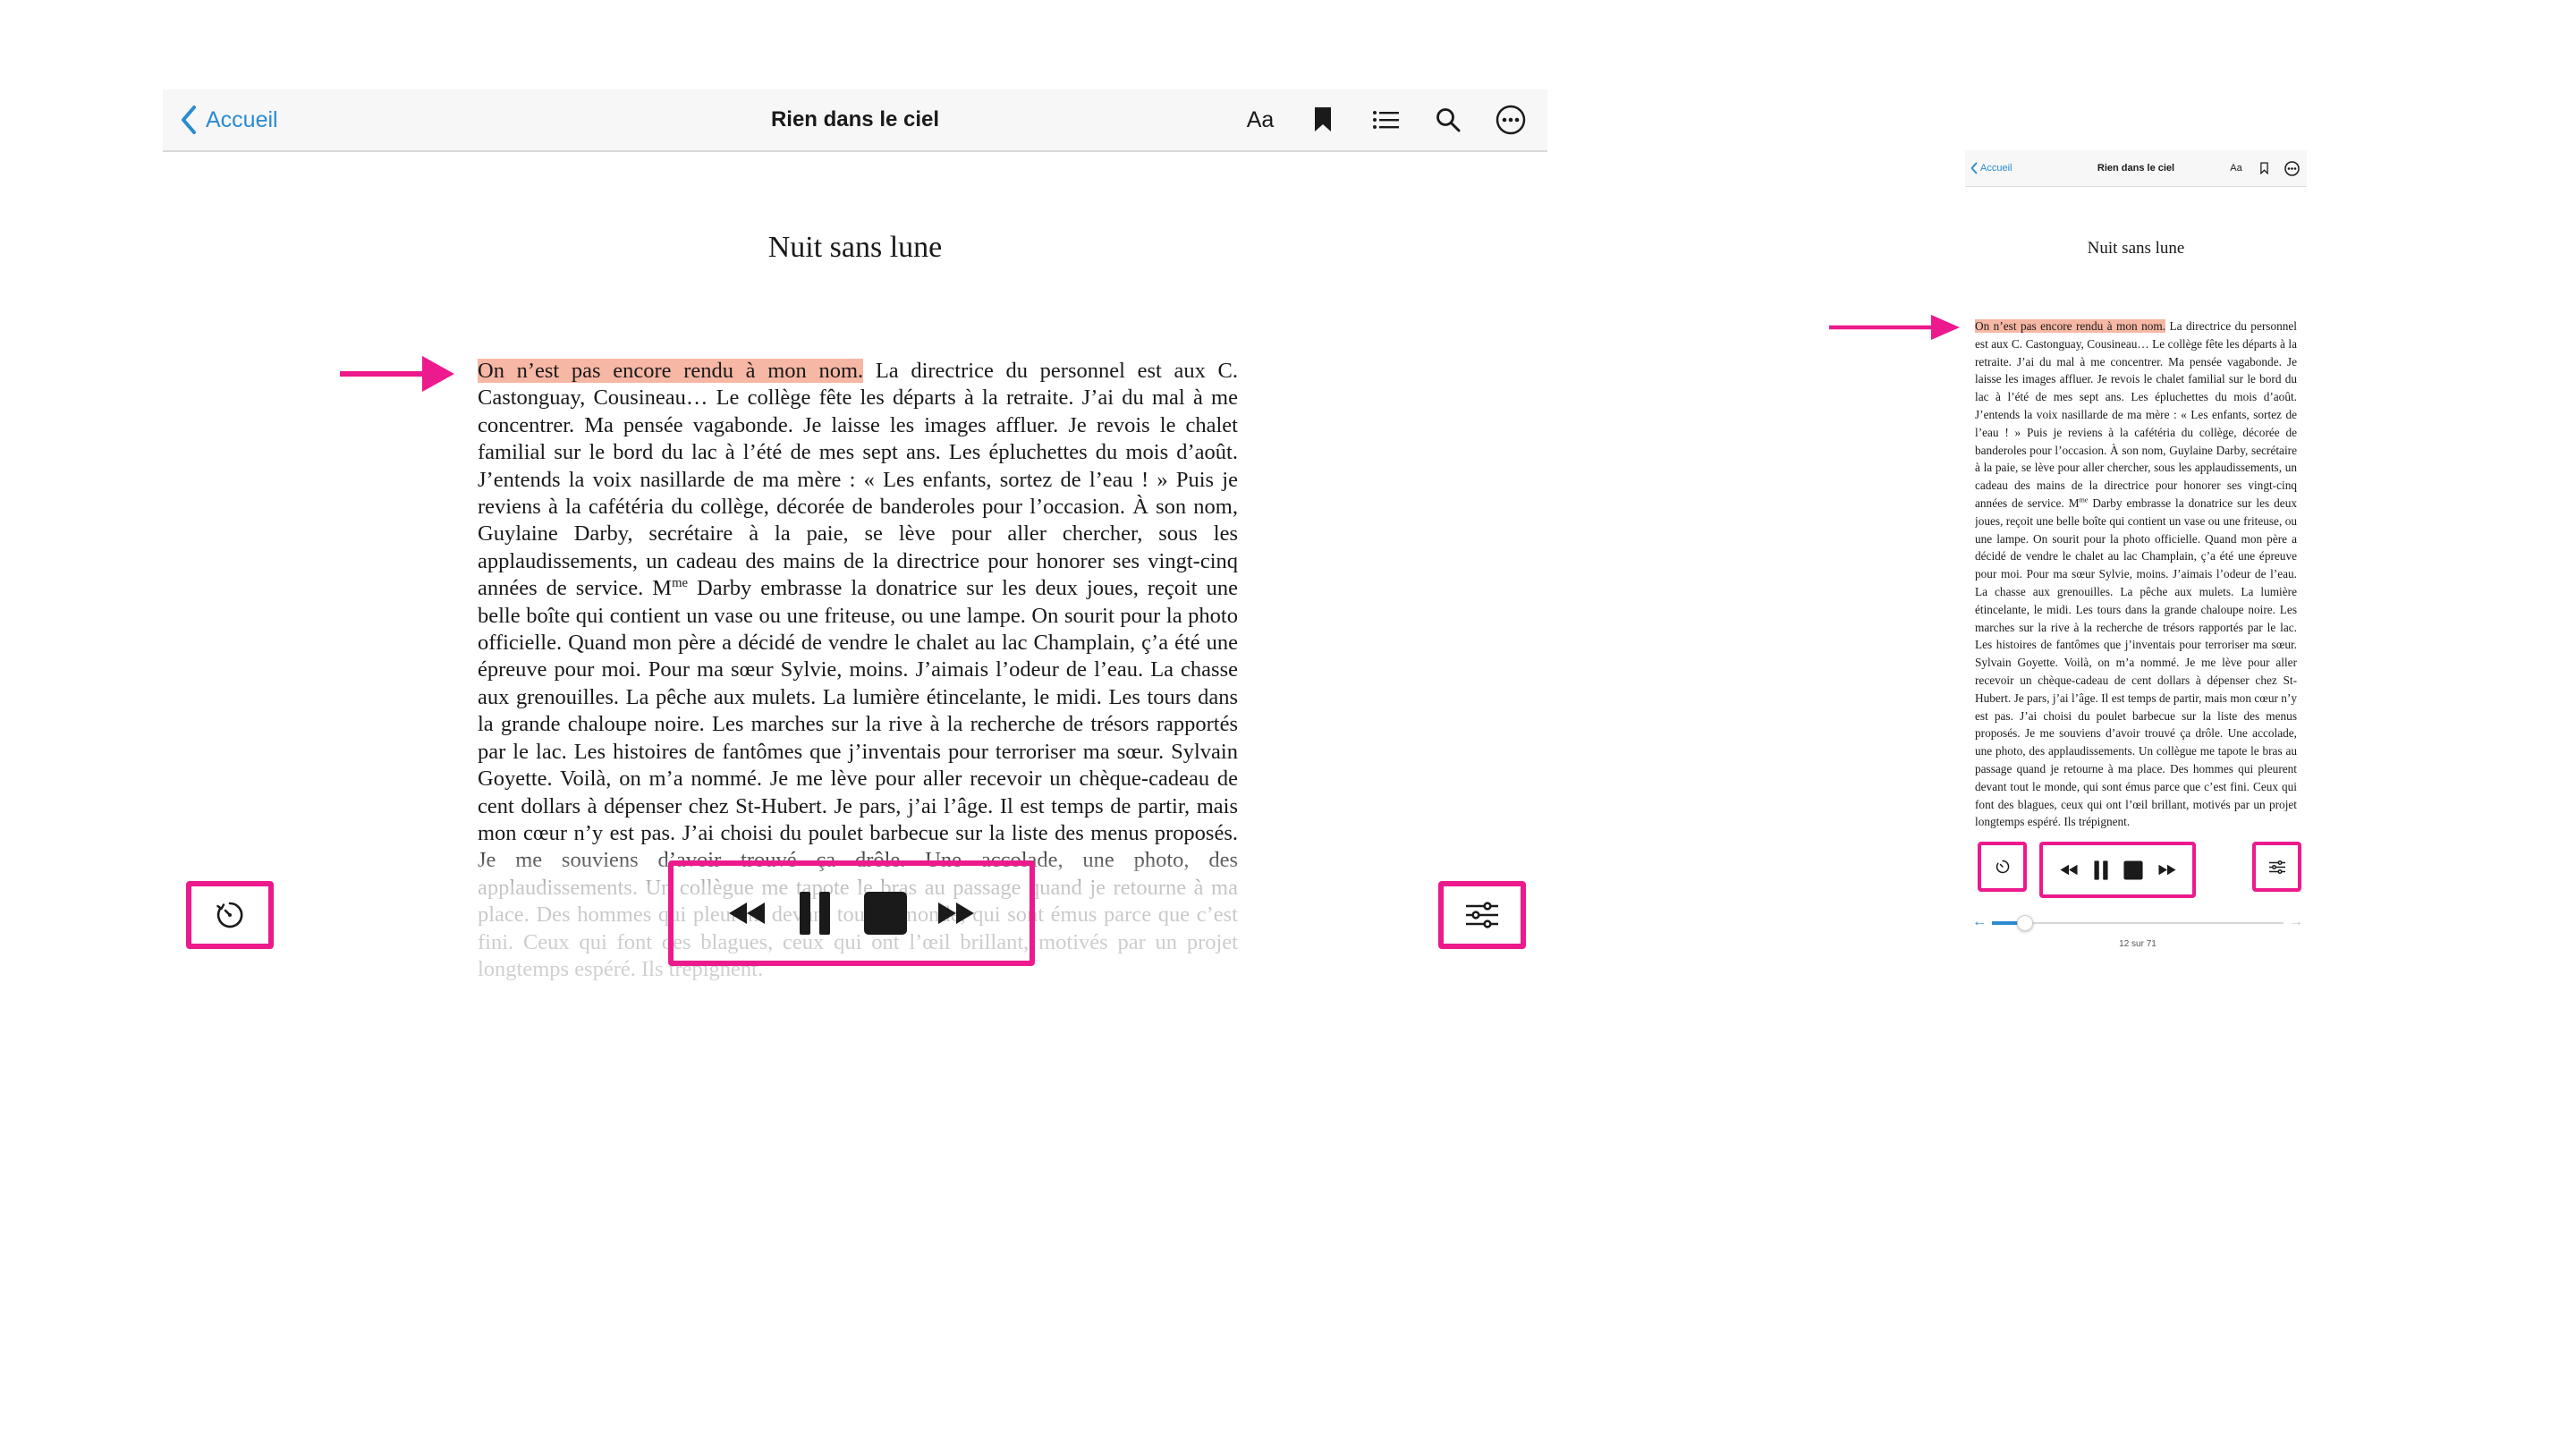 This screenshot has width=2576, height=1449. I want to click on small-reader-toolbar: Accueil Rien dans le ciel Aa, so click(2136, 168).